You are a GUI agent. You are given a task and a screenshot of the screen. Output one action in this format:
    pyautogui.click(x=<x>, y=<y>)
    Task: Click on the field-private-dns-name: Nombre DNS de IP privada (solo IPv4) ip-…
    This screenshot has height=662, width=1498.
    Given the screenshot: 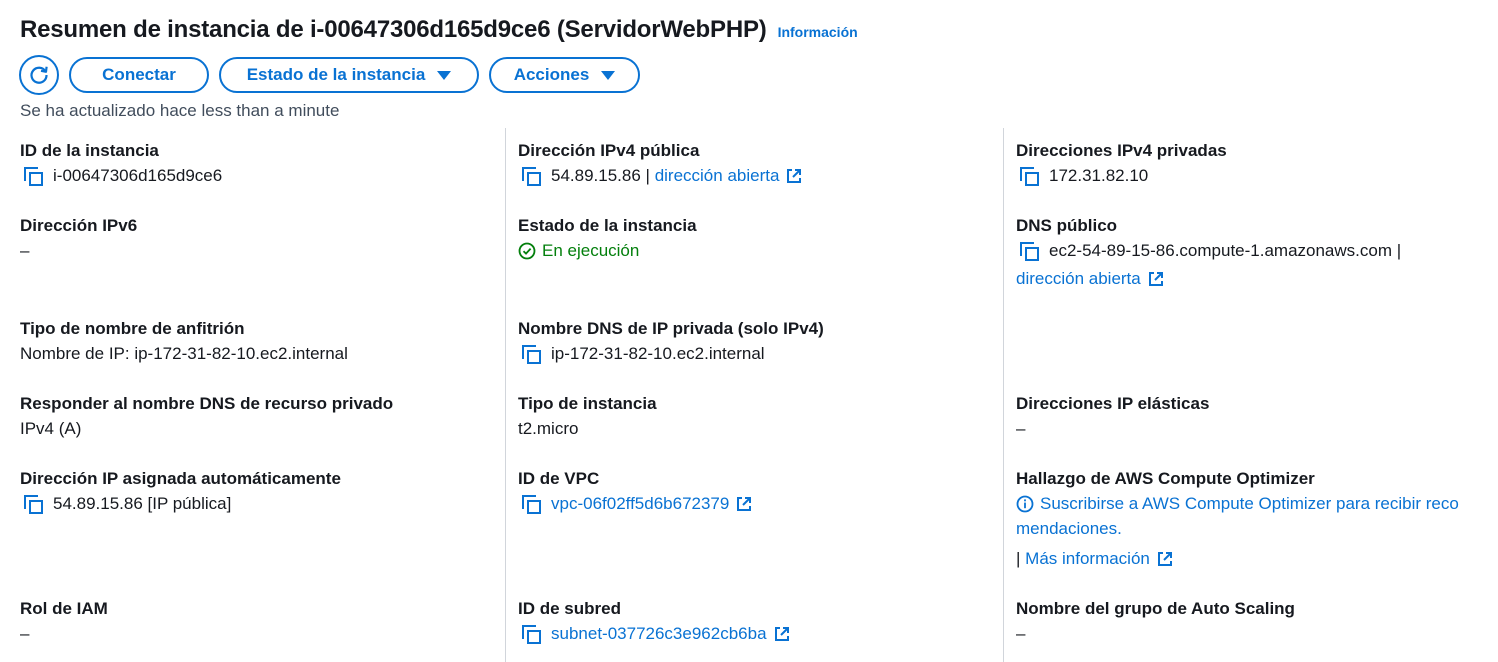 What is the action you would take?
    pyautogui.click(x=671, y=342)
    